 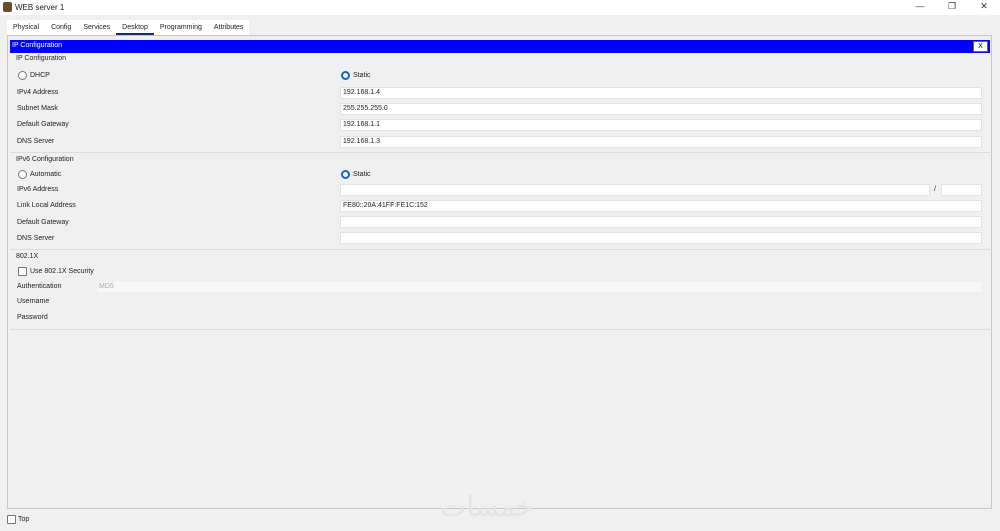 I want to click on dhcp-radio, so click(x=22, y=75).